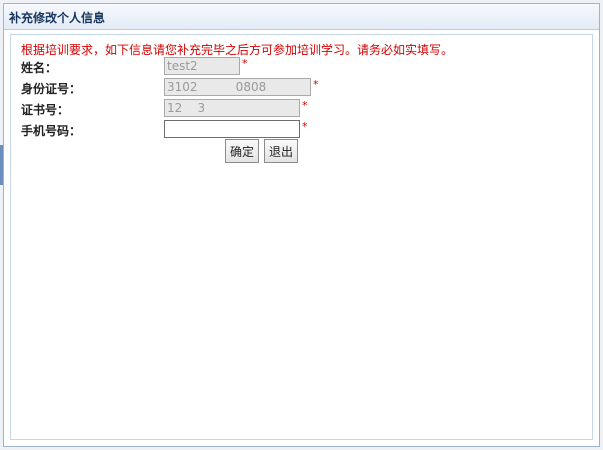 The image size is (603, 450). What do you see at coordinates (316, 84) in the screenshot?
I see `id-number-required-mark: *` at bounding box center [316, 84].